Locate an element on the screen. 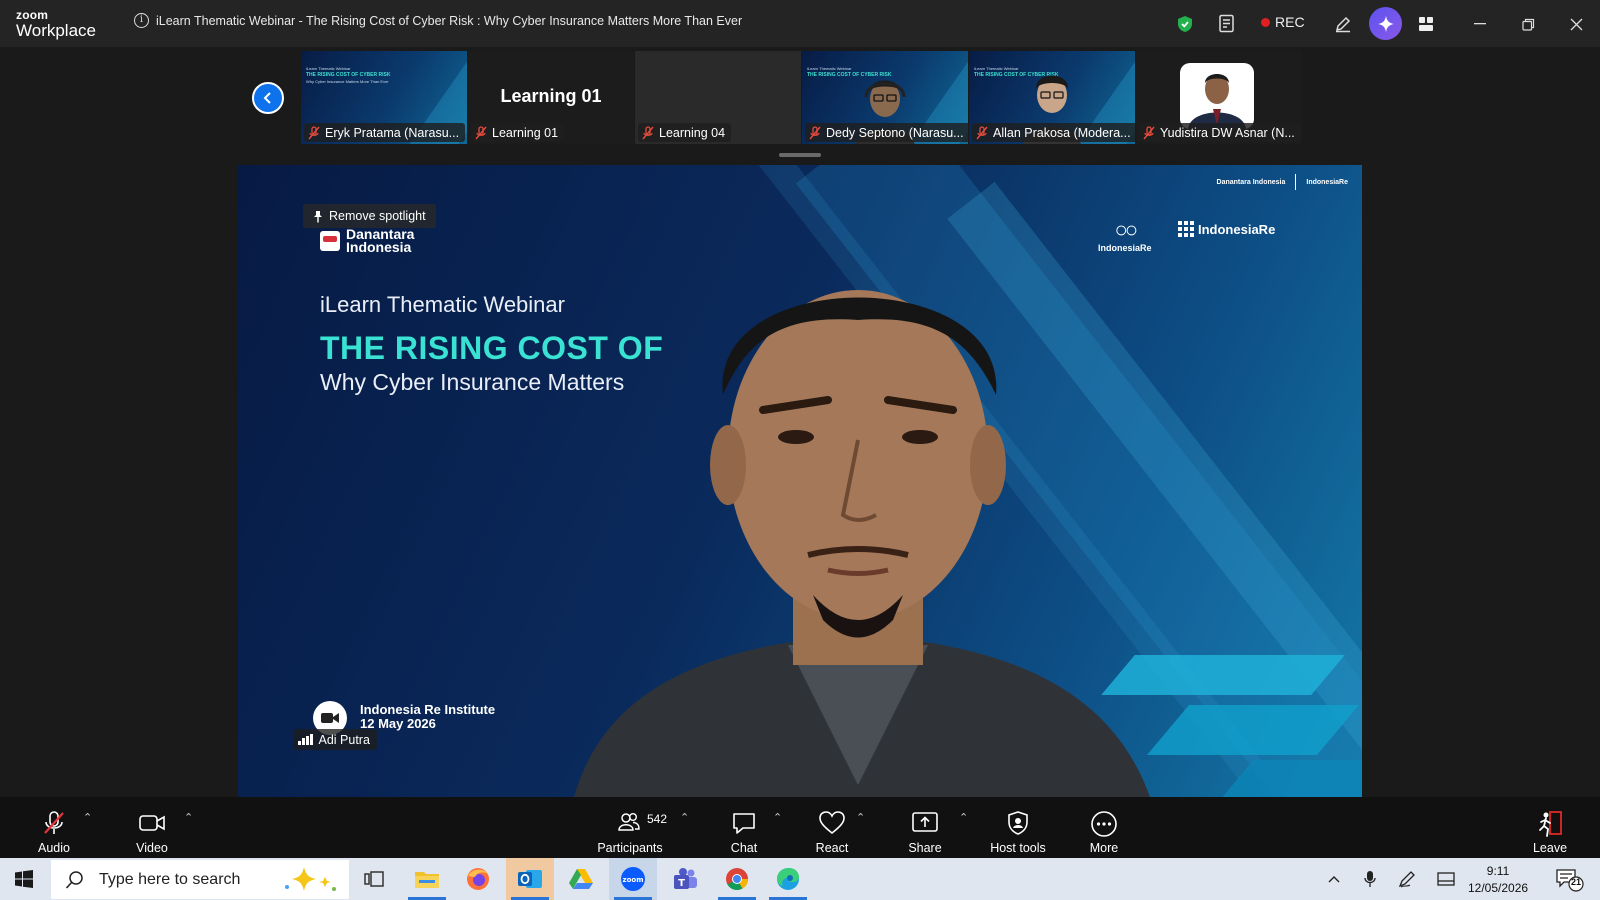 This screenshot has height=900, width=1600. organizer-name: Indonesia Re Institute is located at coordinates (428, 709).